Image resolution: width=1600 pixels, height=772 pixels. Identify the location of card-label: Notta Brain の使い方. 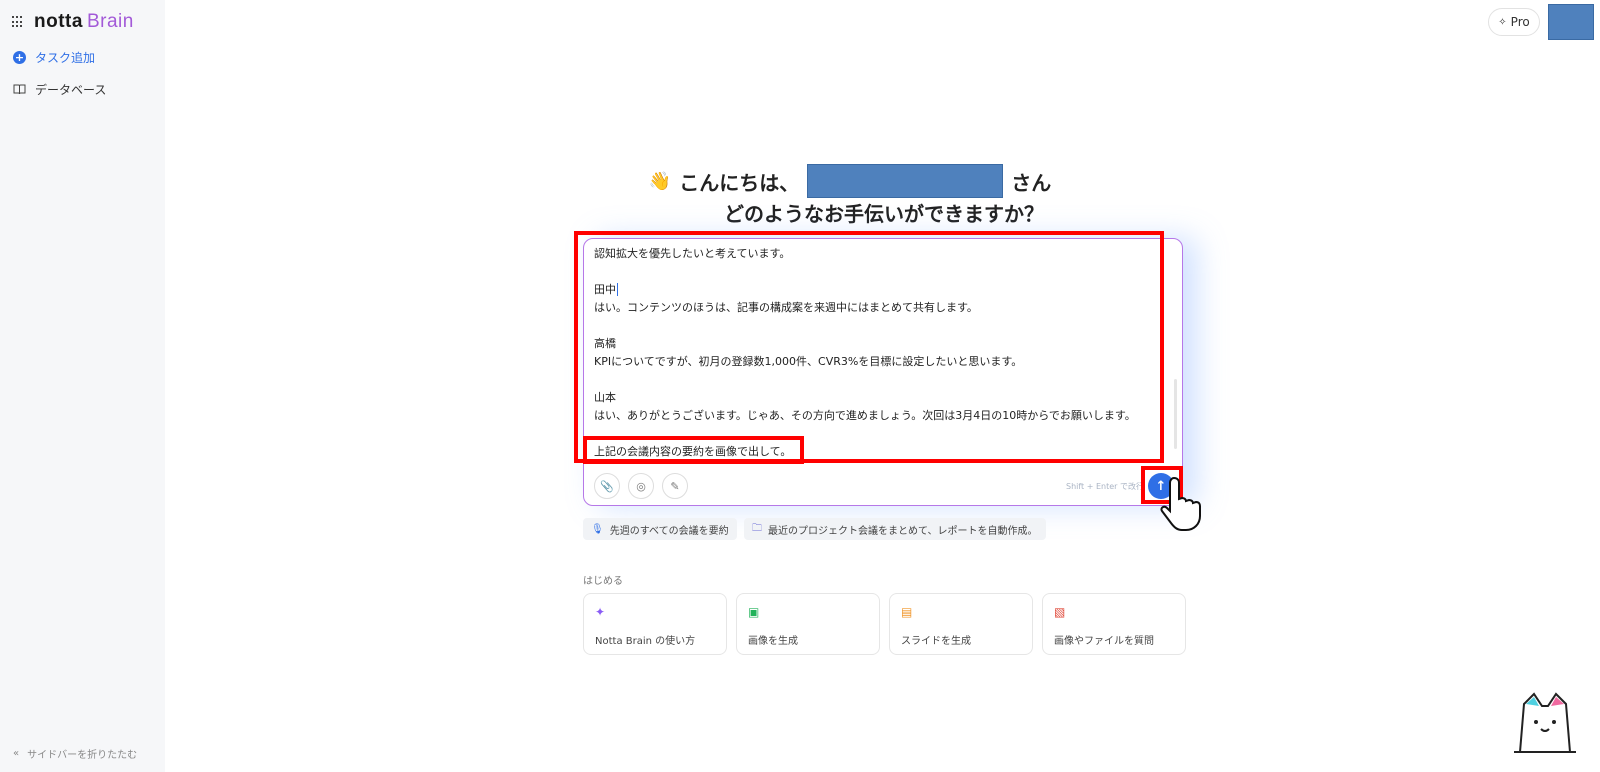
(645, 641).